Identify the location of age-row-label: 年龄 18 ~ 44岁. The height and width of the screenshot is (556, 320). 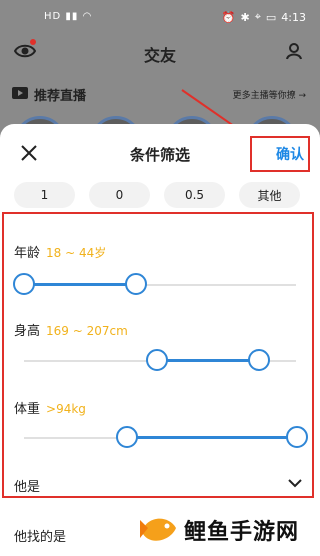
(60, 251).